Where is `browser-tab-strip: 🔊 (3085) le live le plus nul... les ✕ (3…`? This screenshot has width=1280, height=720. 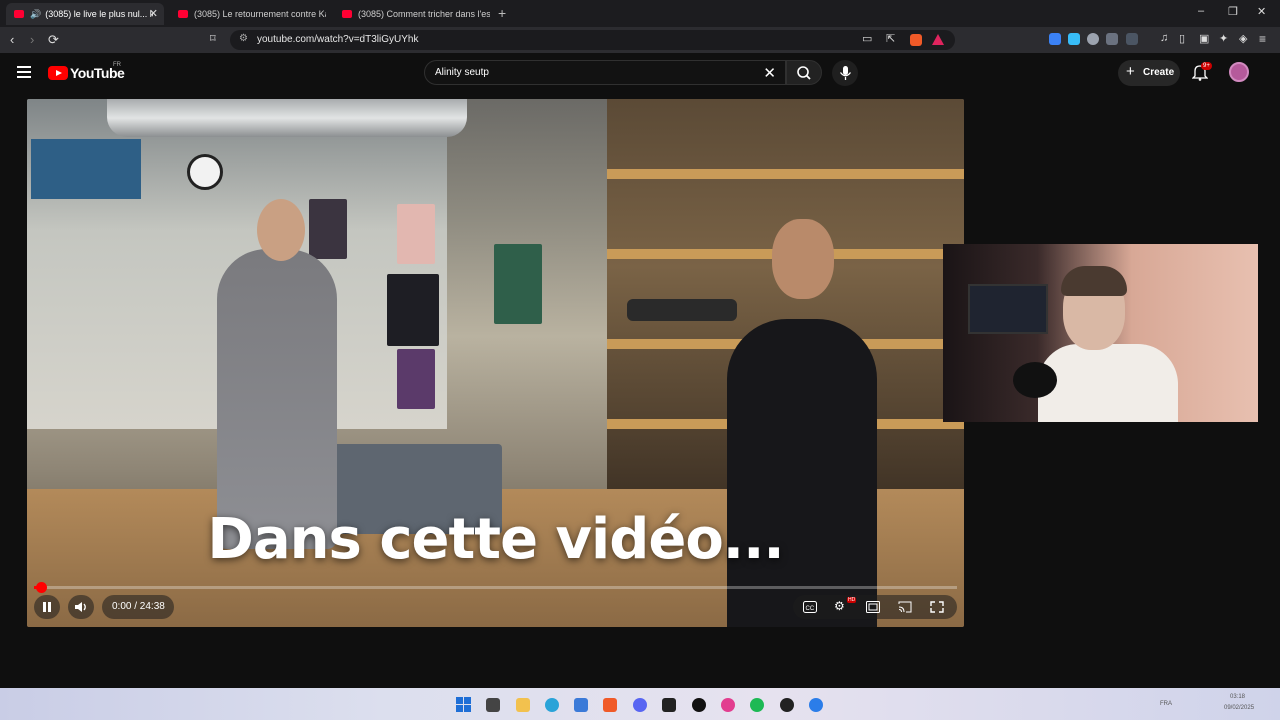
browser-tab-strip: 🔊 (3085) le live le plus nul... les ✕ (3… is located at coordinates (640, 13).